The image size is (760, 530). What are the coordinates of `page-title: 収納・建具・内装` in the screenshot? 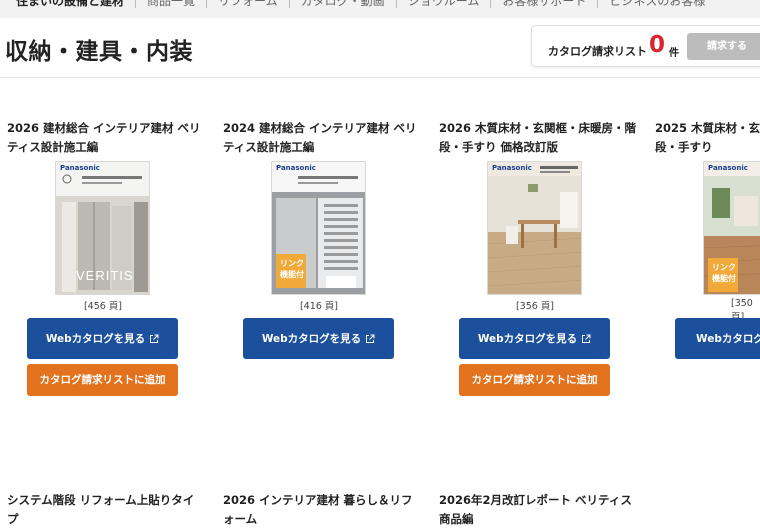 It's located at (99, 52).